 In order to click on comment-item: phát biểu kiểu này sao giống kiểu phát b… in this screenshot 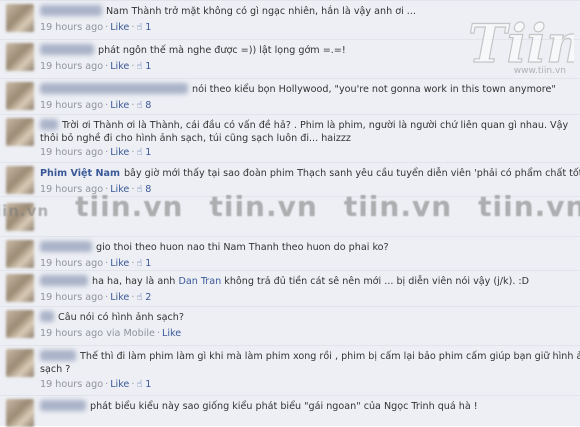, I will do `click(290, 411)`.